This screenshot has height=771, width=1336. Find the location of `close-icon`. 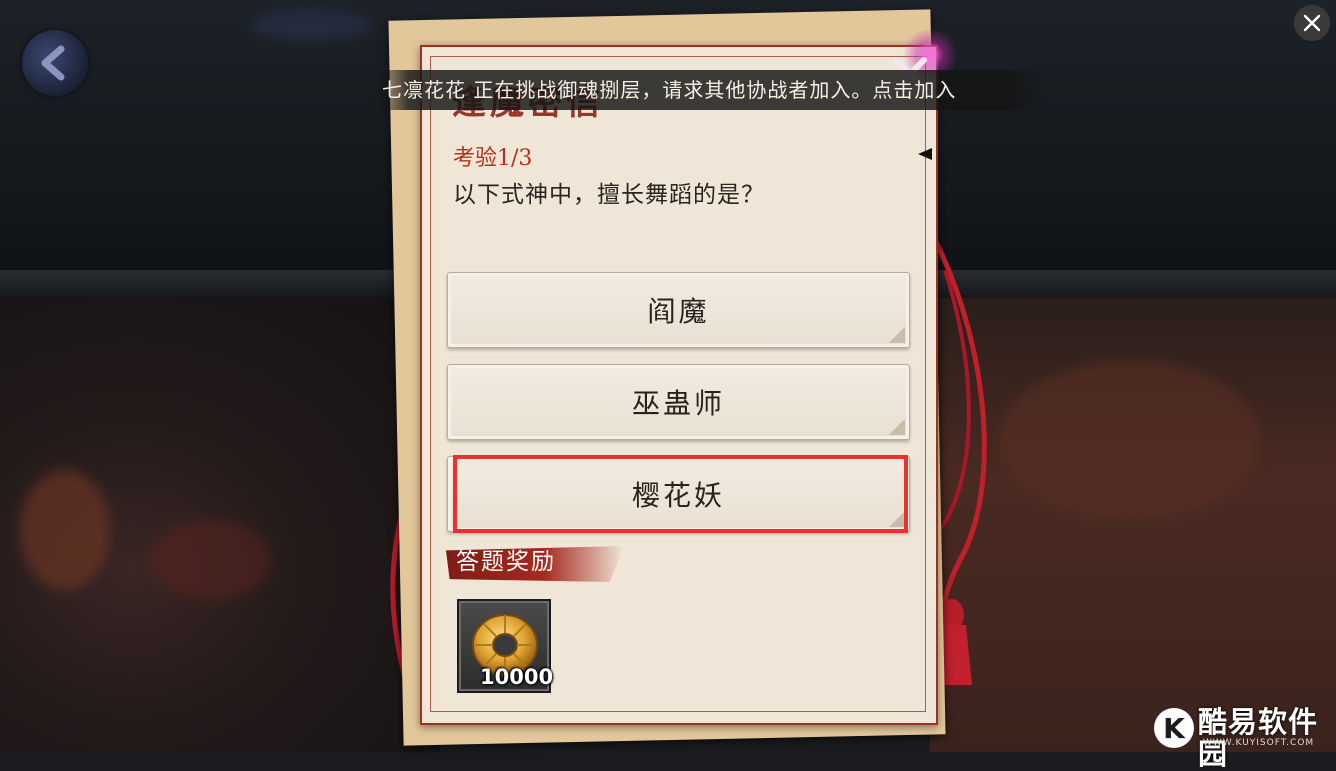

close-icon is located at coordinates (1312, 23).